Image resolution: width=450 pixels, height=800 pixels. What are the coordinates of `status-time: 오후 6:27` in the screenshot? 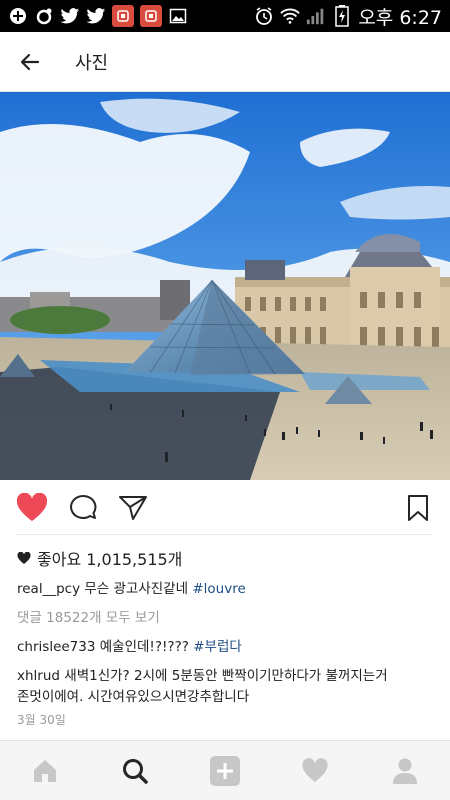 It's located at (400, 17).